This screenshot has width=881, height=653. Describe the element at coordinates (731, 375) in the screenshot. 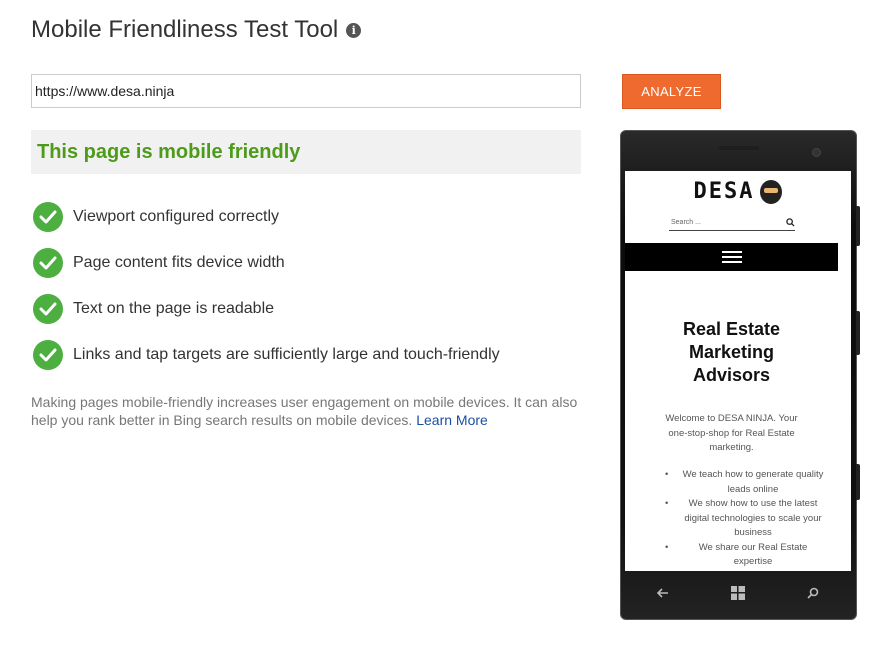

I see `hero-line: Advisors` at that location.